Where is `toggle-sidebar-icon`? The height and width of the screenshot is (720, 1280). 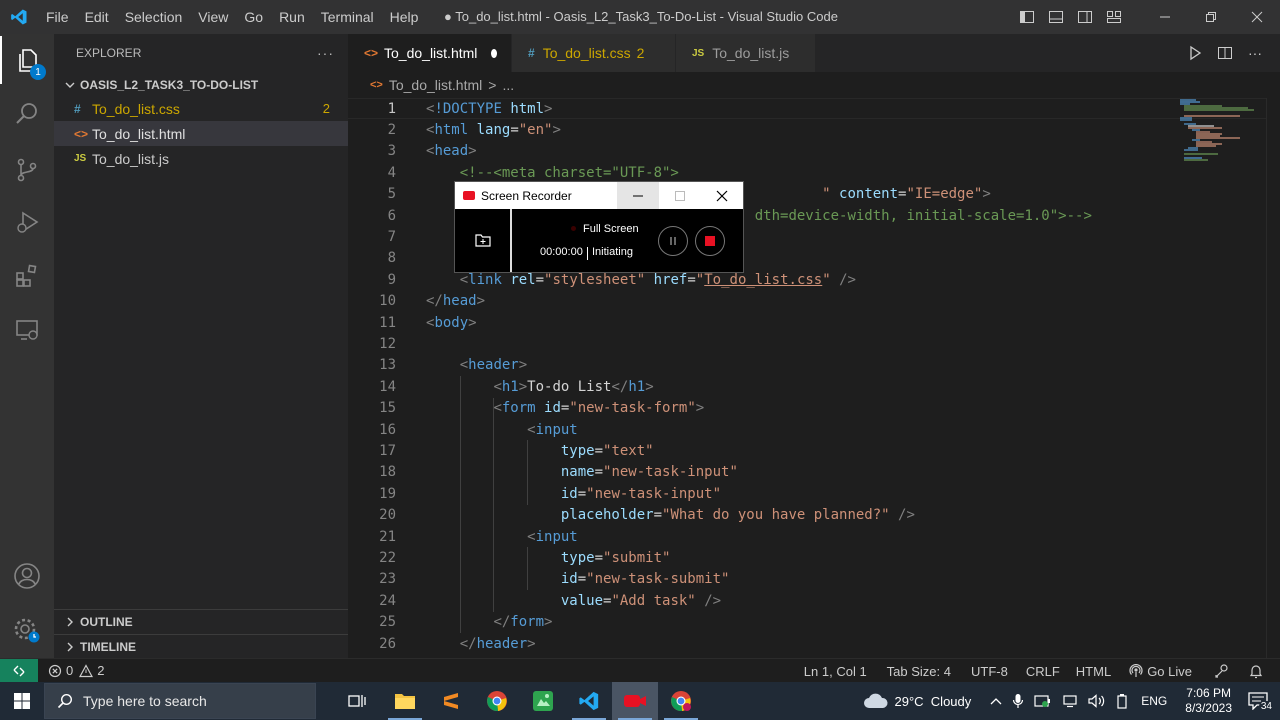
toggle-sidebar-icon is located at coordinates (1026, 17).